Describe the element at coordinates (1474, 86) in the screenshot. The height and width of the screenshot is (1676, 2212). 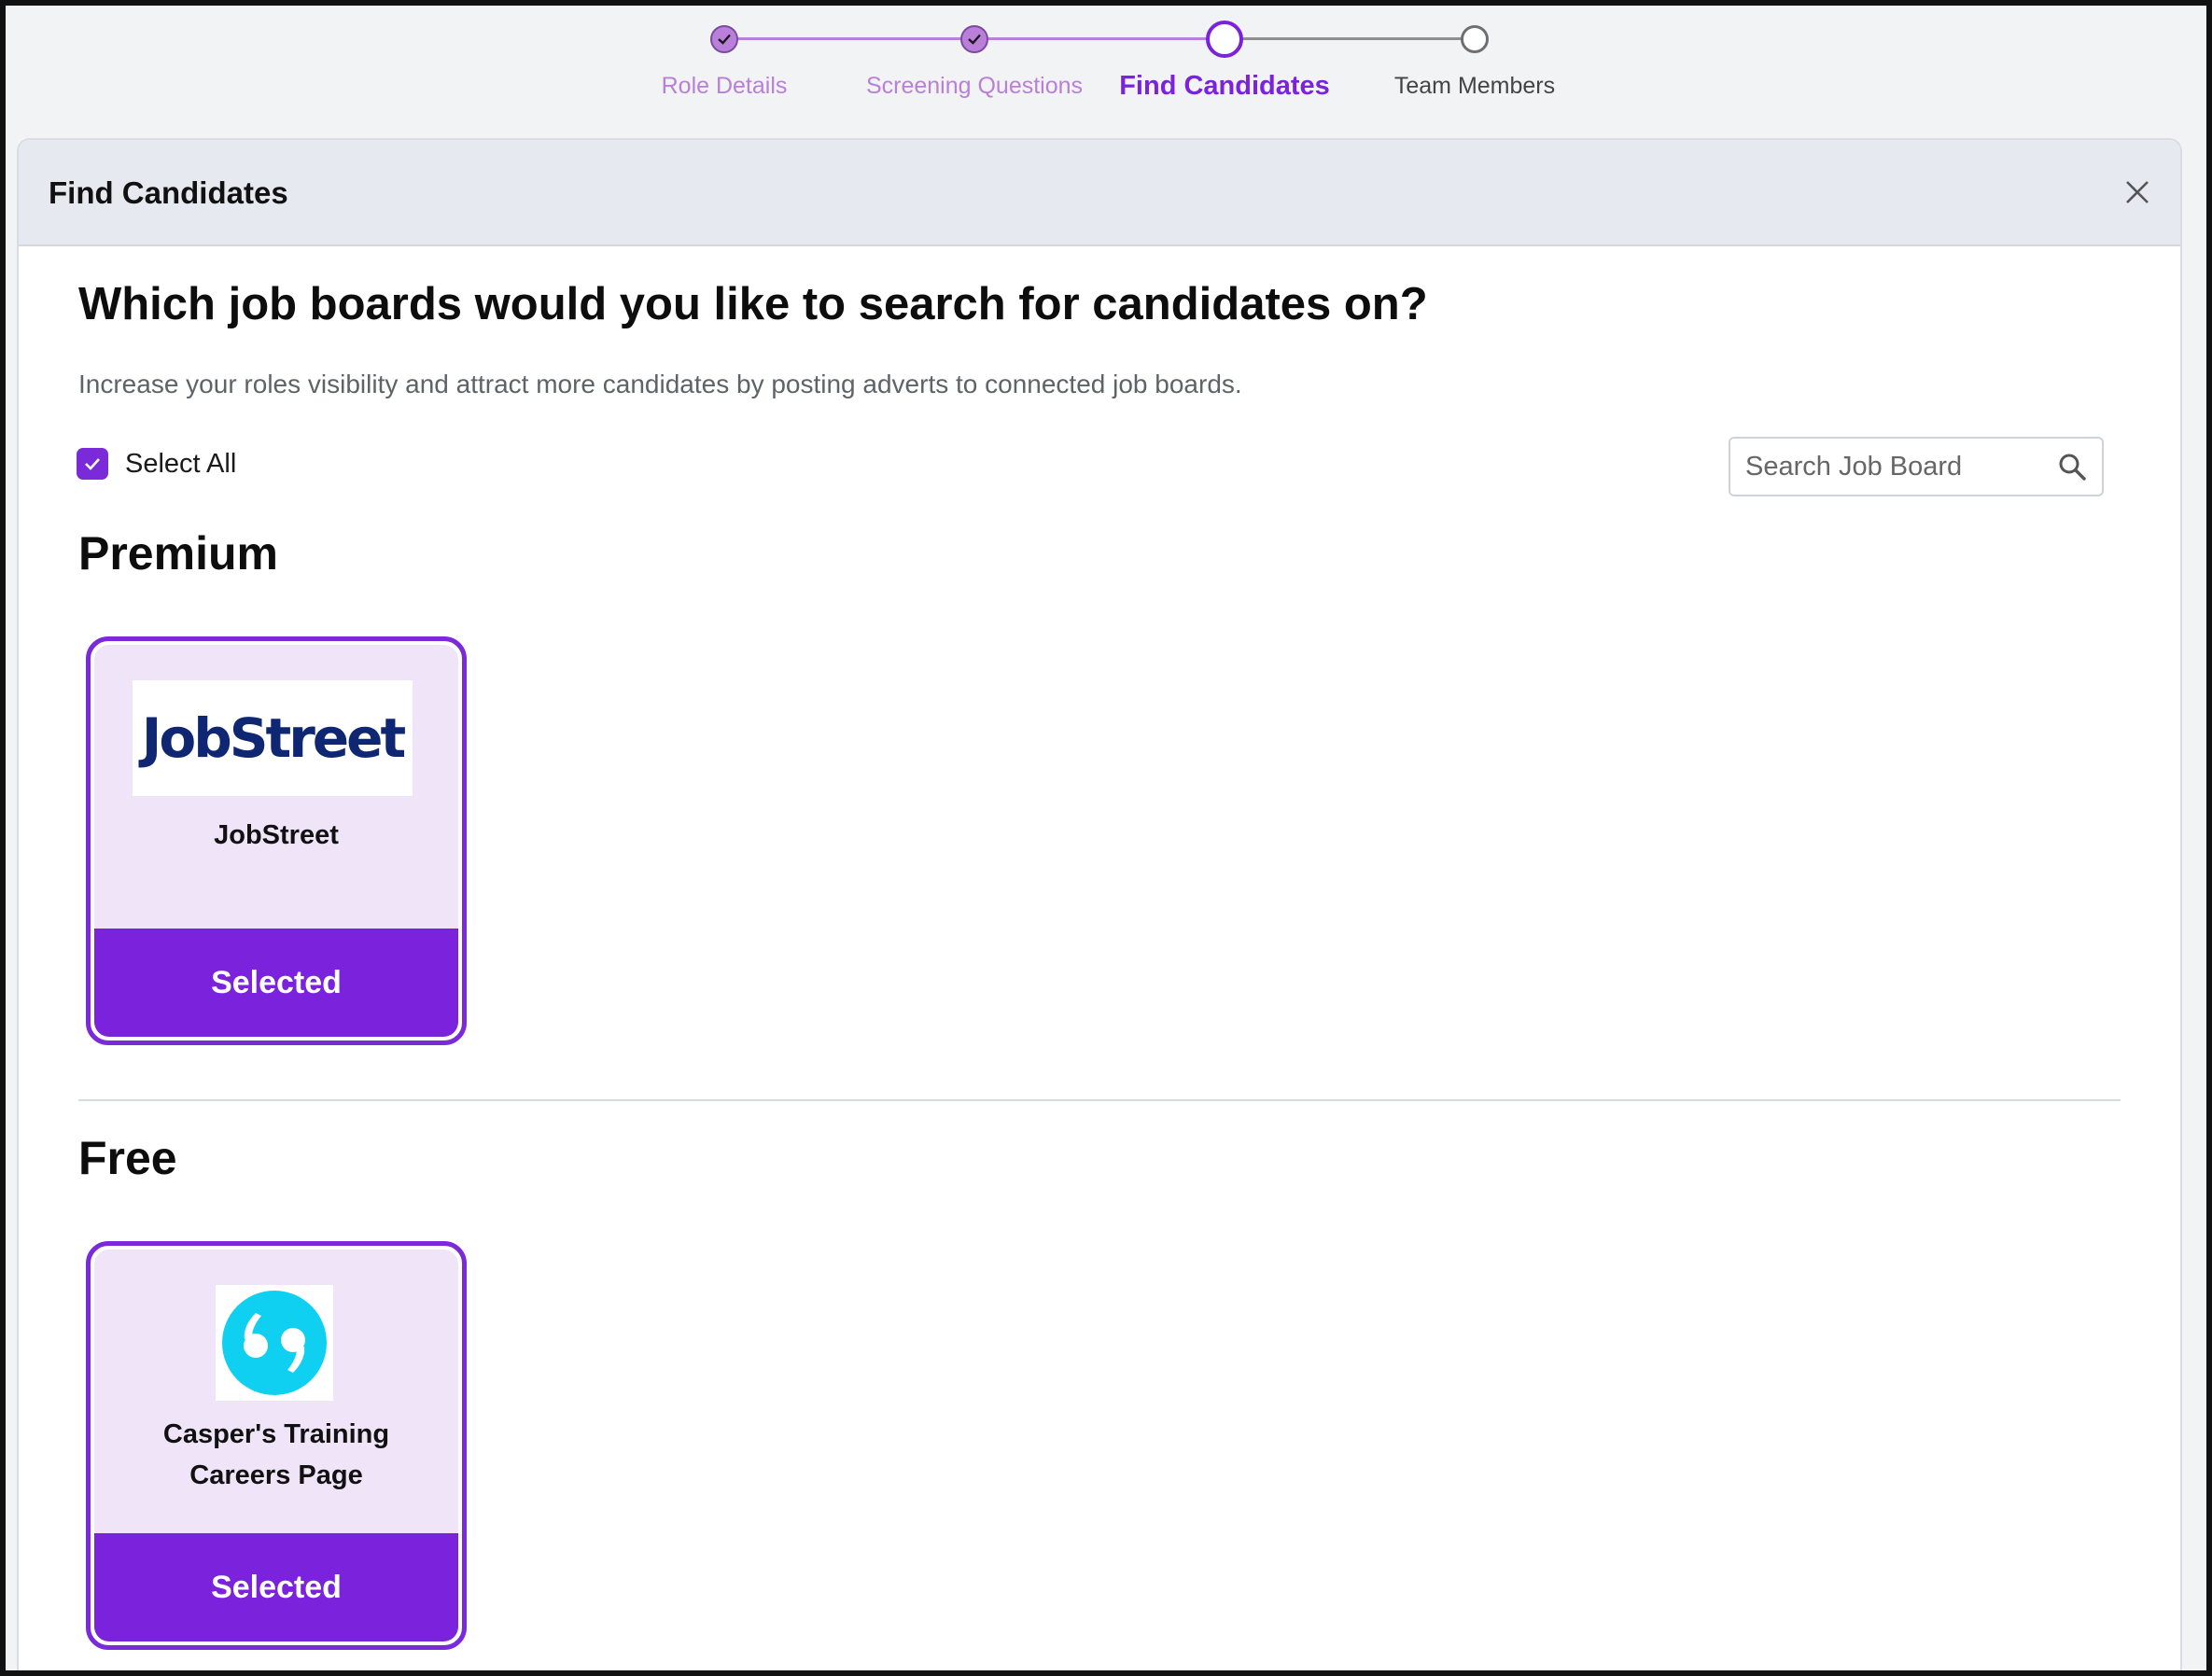
I see `step-label-team-members: Team Members` at that location.